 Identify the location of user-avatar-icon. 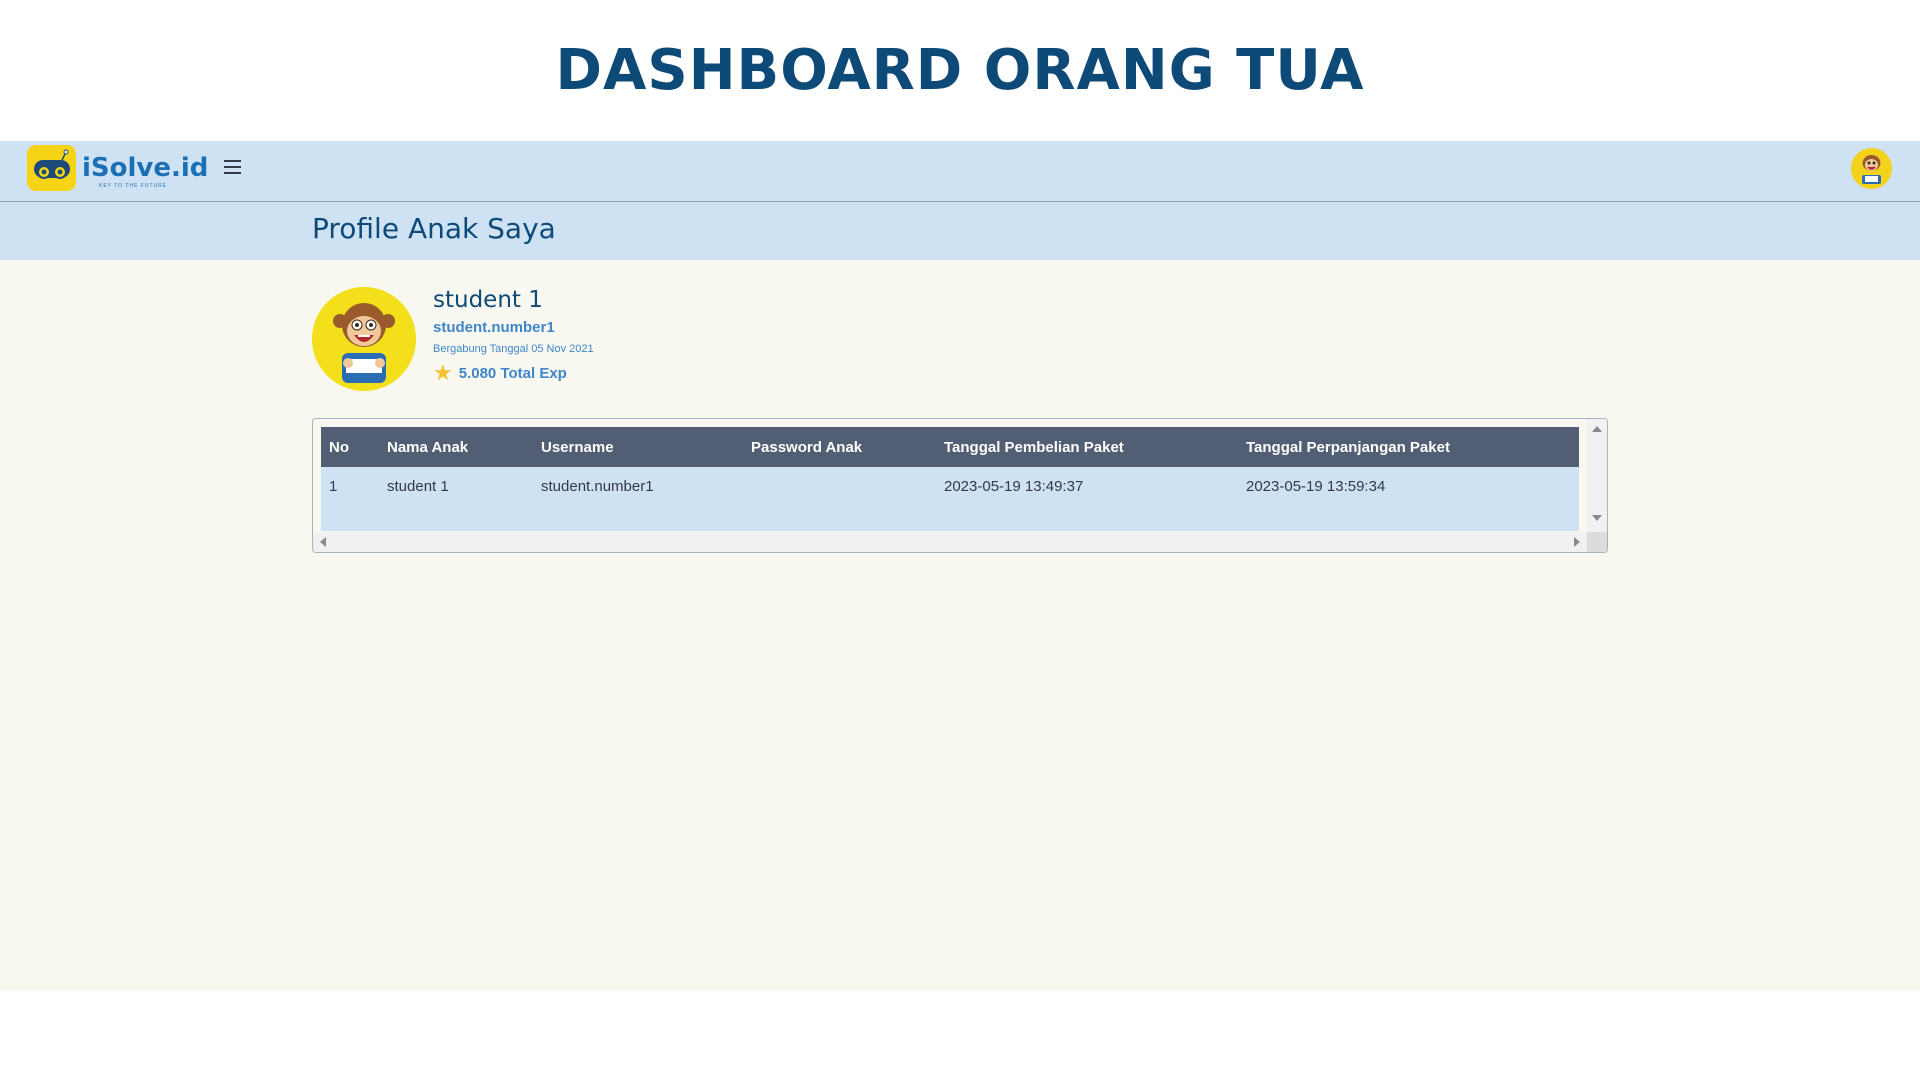
(1871, 168).